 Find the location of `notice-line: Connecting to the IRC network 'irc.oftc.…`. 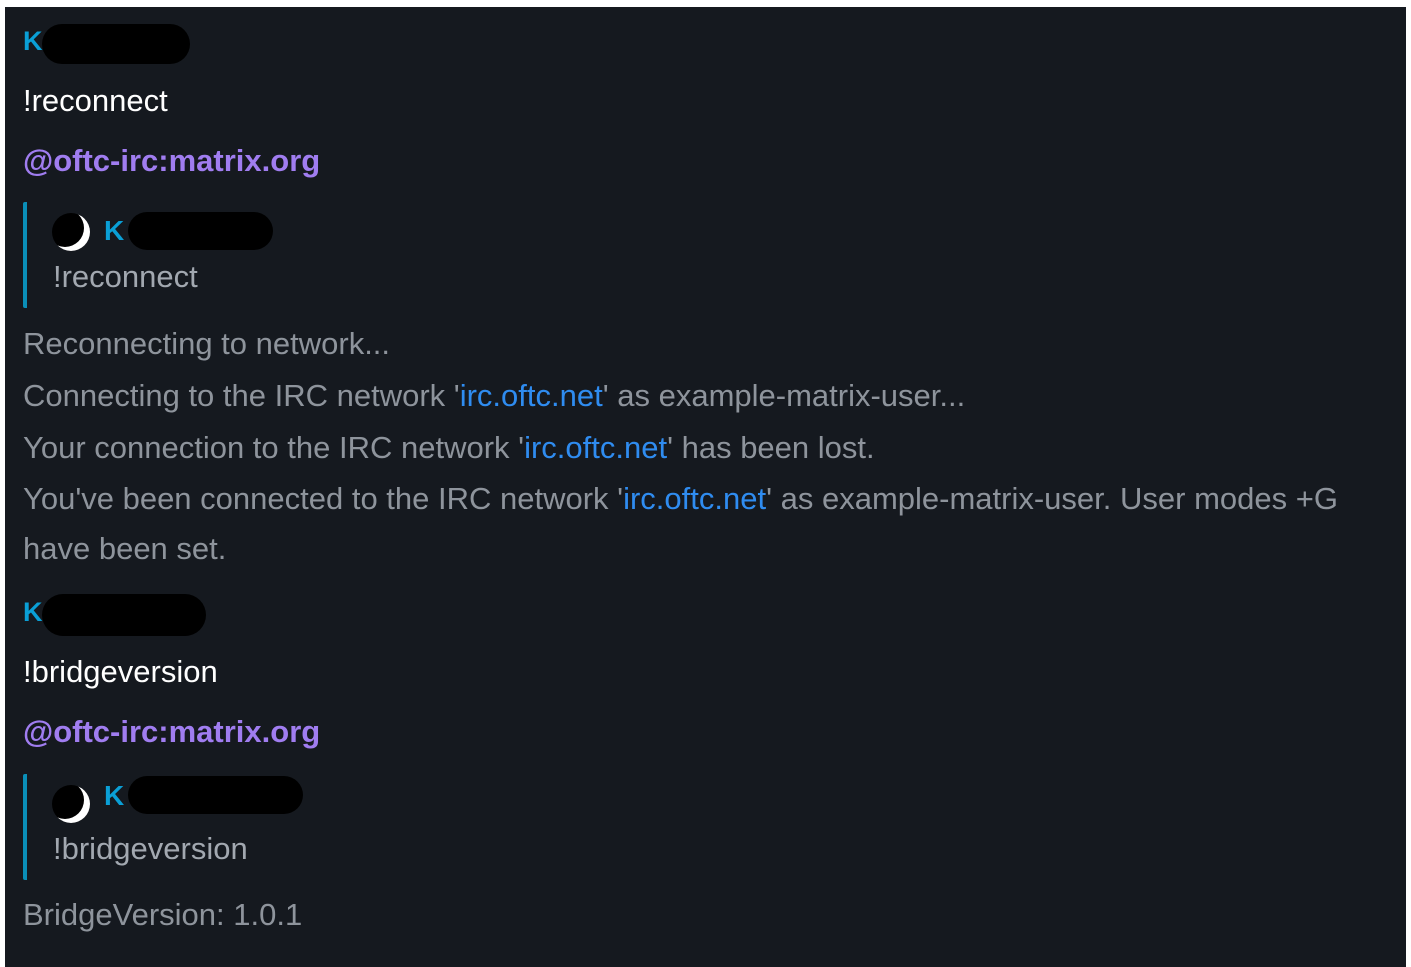

notice-line: Connecting to the IRC network 'irc.oftc.… is located at coordinates (494, 395).